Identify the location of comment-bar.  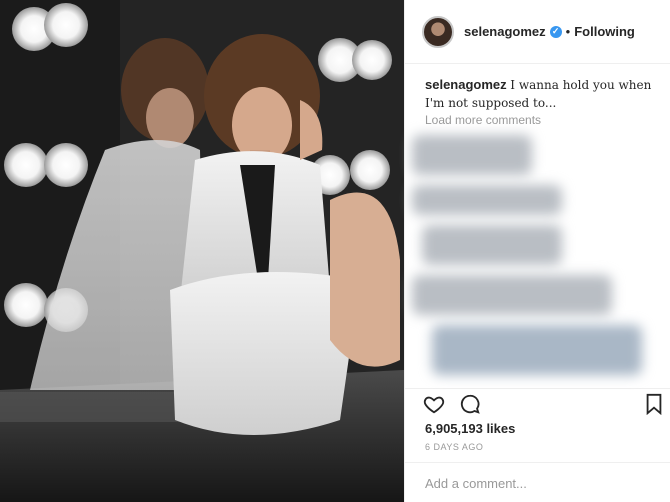
(537, 482).